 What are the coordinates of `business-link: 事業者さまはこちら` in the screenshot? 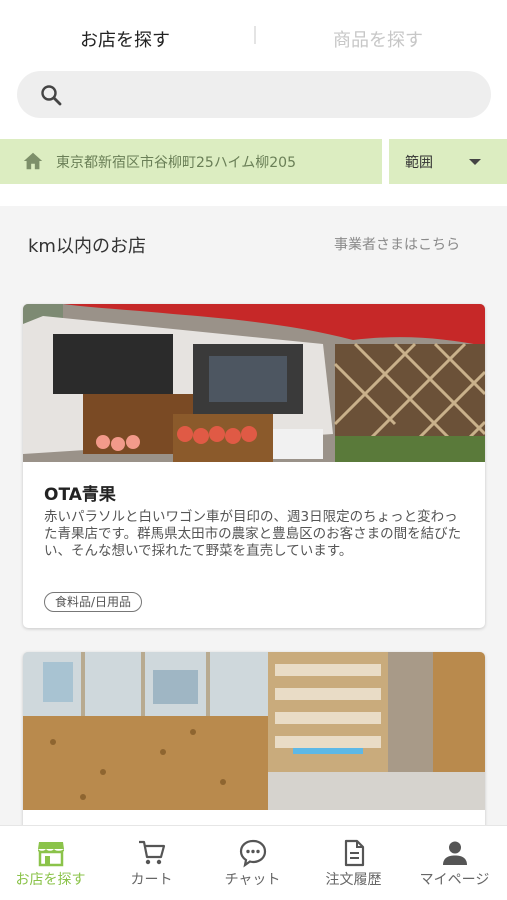 It's located at (397, 244).